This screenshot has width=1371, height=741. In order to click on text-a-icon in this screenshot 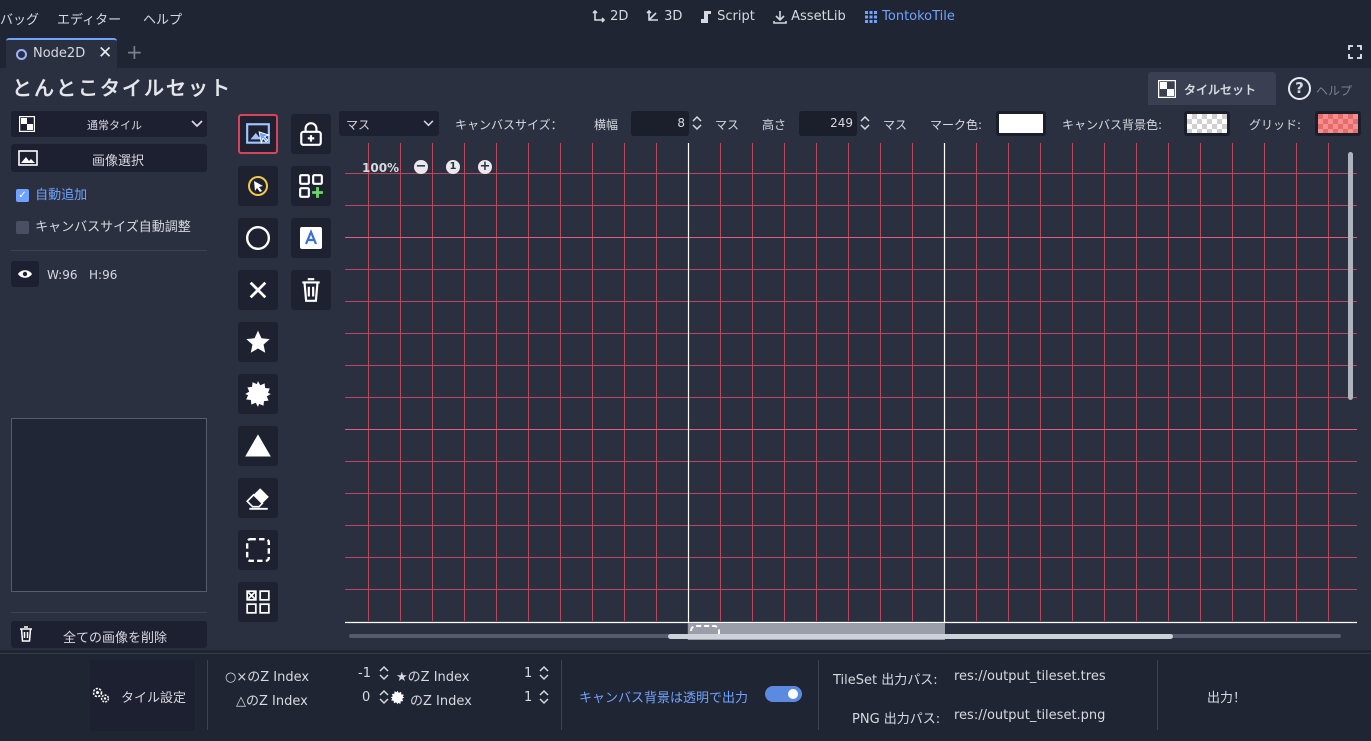, I will do `click(311, 238)`.